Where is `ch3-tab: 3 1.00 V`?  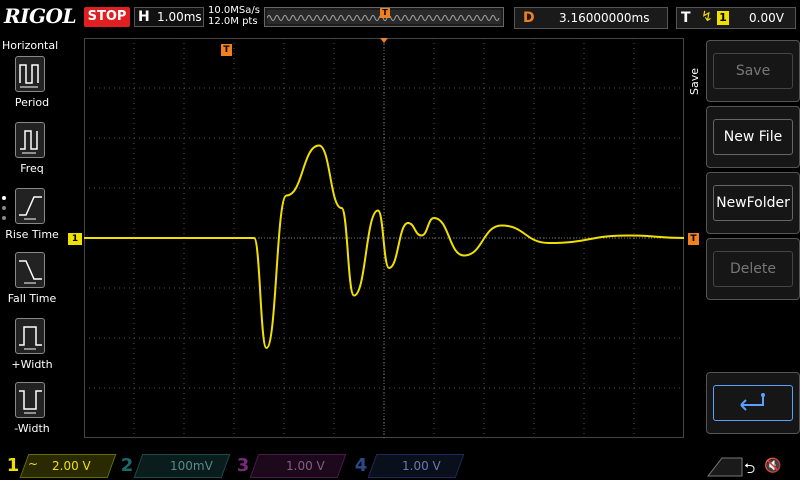 ch3-tab: 3 1.00 V is located at coordinates (289, 466).